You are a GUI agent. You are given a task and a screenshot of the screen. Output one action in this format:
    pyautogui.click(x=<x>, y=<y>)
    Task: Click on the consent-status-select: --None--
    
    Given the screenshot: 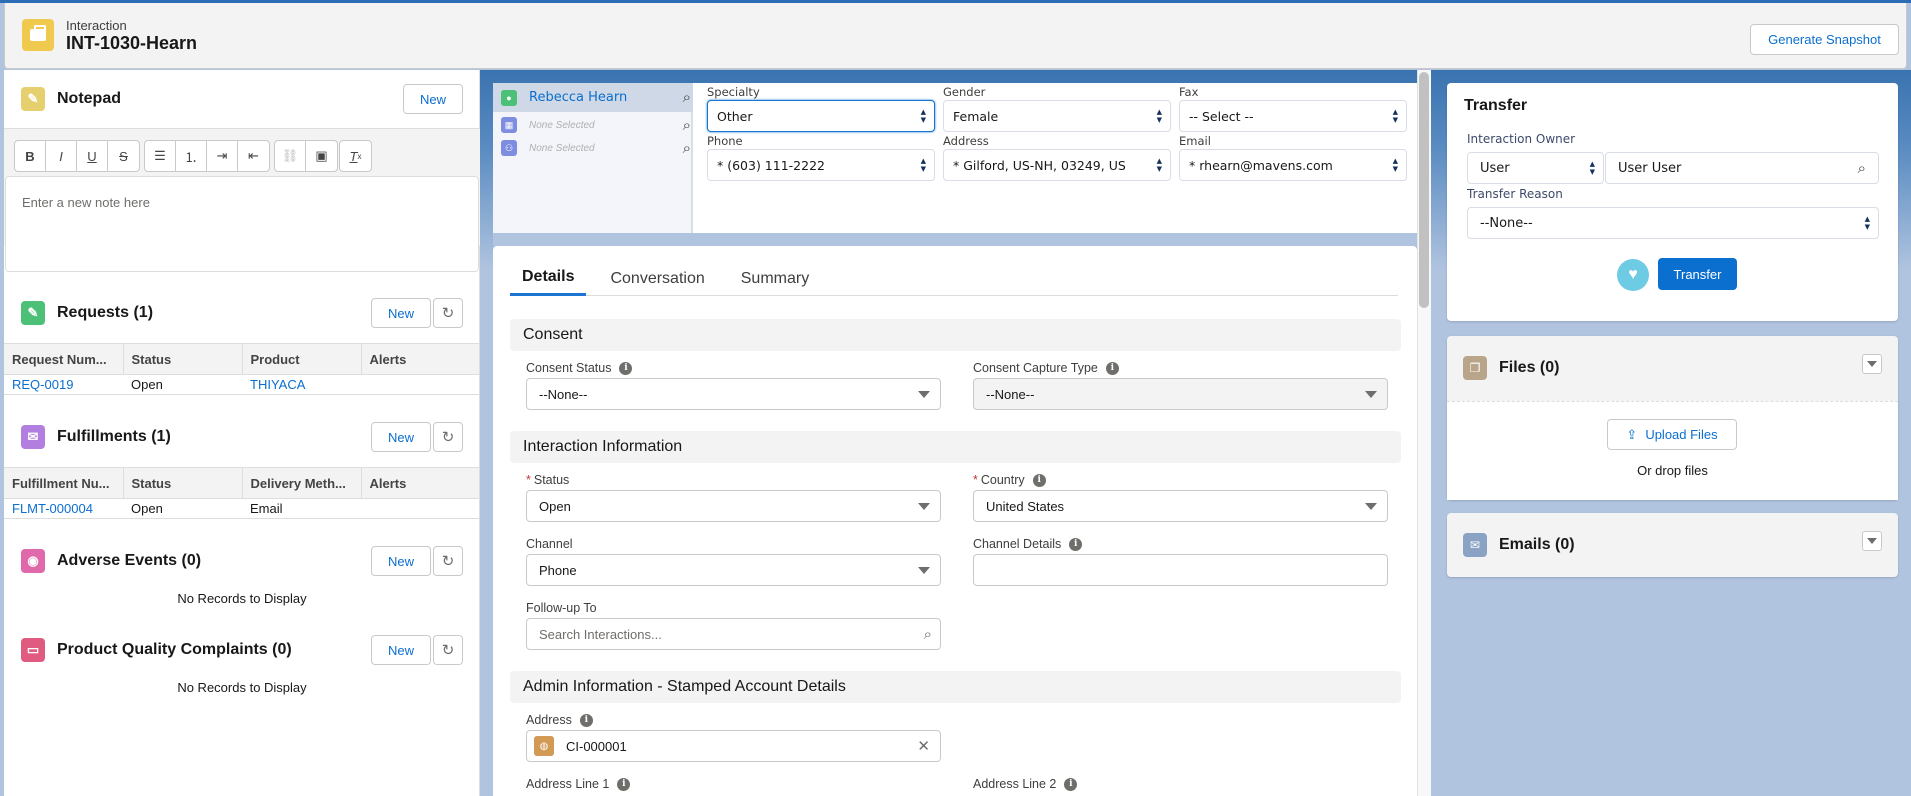 What is the action you would take?
    pyautogui.click(x=733, y=394)
    